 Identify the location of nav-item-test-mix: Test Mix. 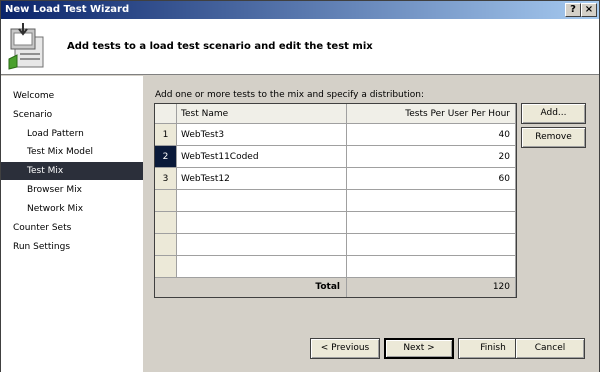
(72, 171).